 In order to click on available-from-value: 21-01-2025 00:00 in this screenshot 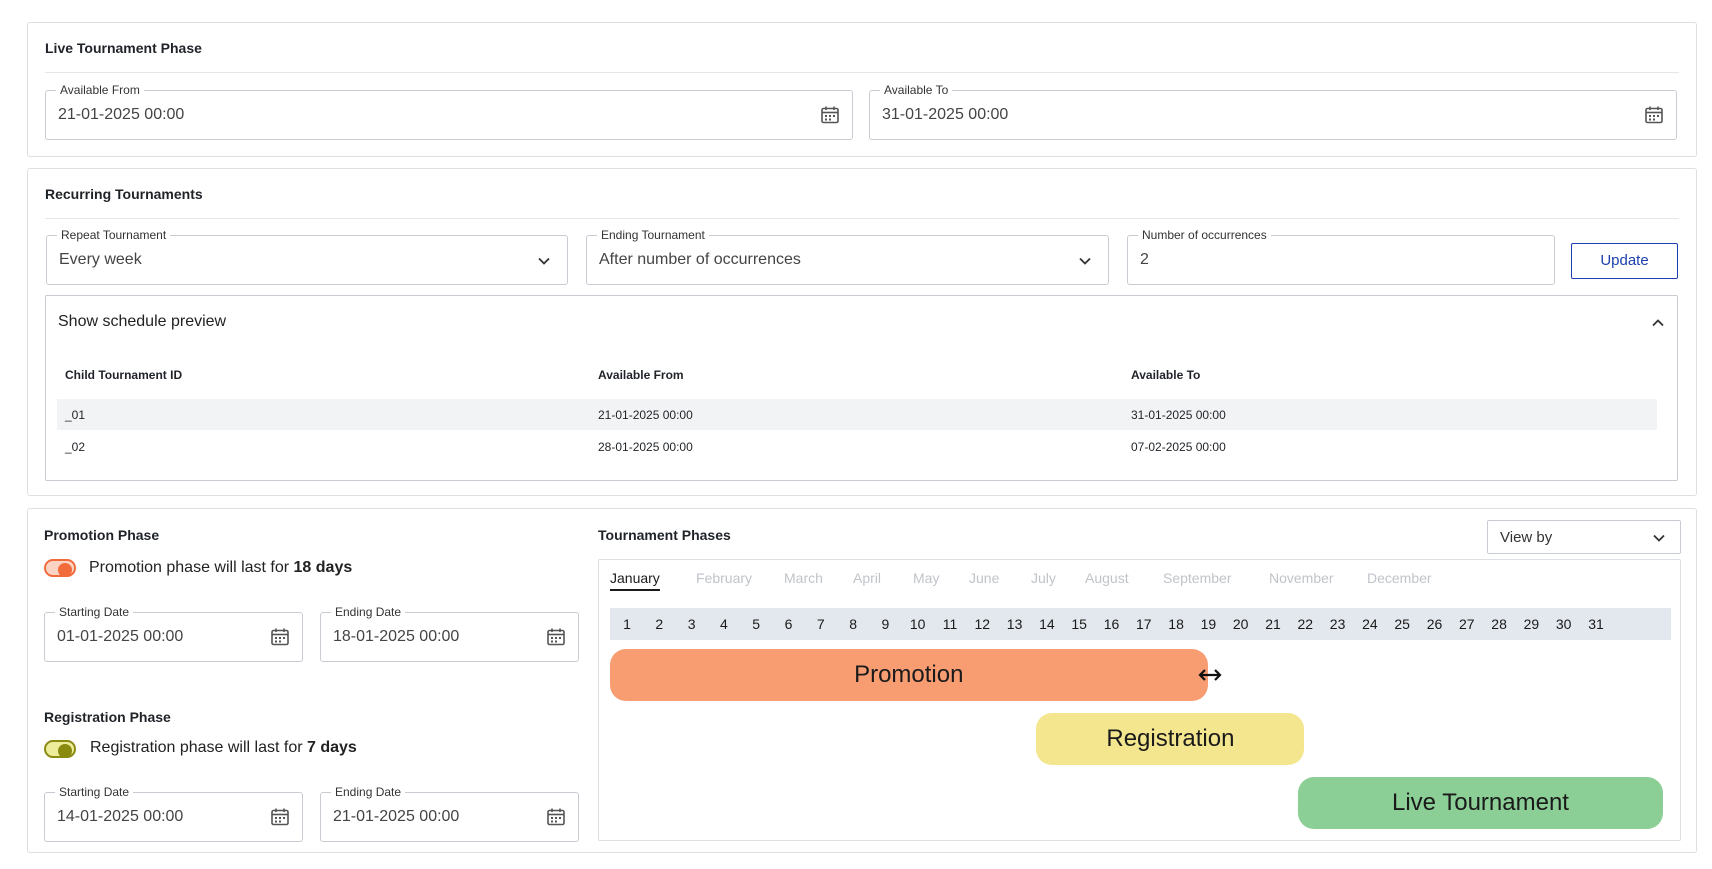, I will do `click(121, 114)`.